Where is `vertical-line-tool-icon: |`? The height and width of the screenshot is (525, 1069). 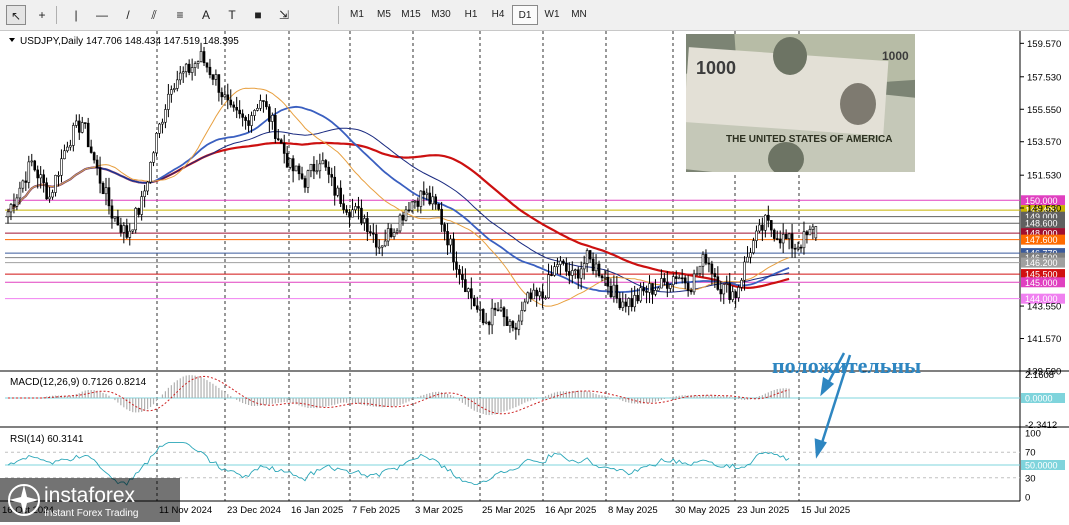
vertical-line-tool-icon: | is located at coordinates (76, 15).